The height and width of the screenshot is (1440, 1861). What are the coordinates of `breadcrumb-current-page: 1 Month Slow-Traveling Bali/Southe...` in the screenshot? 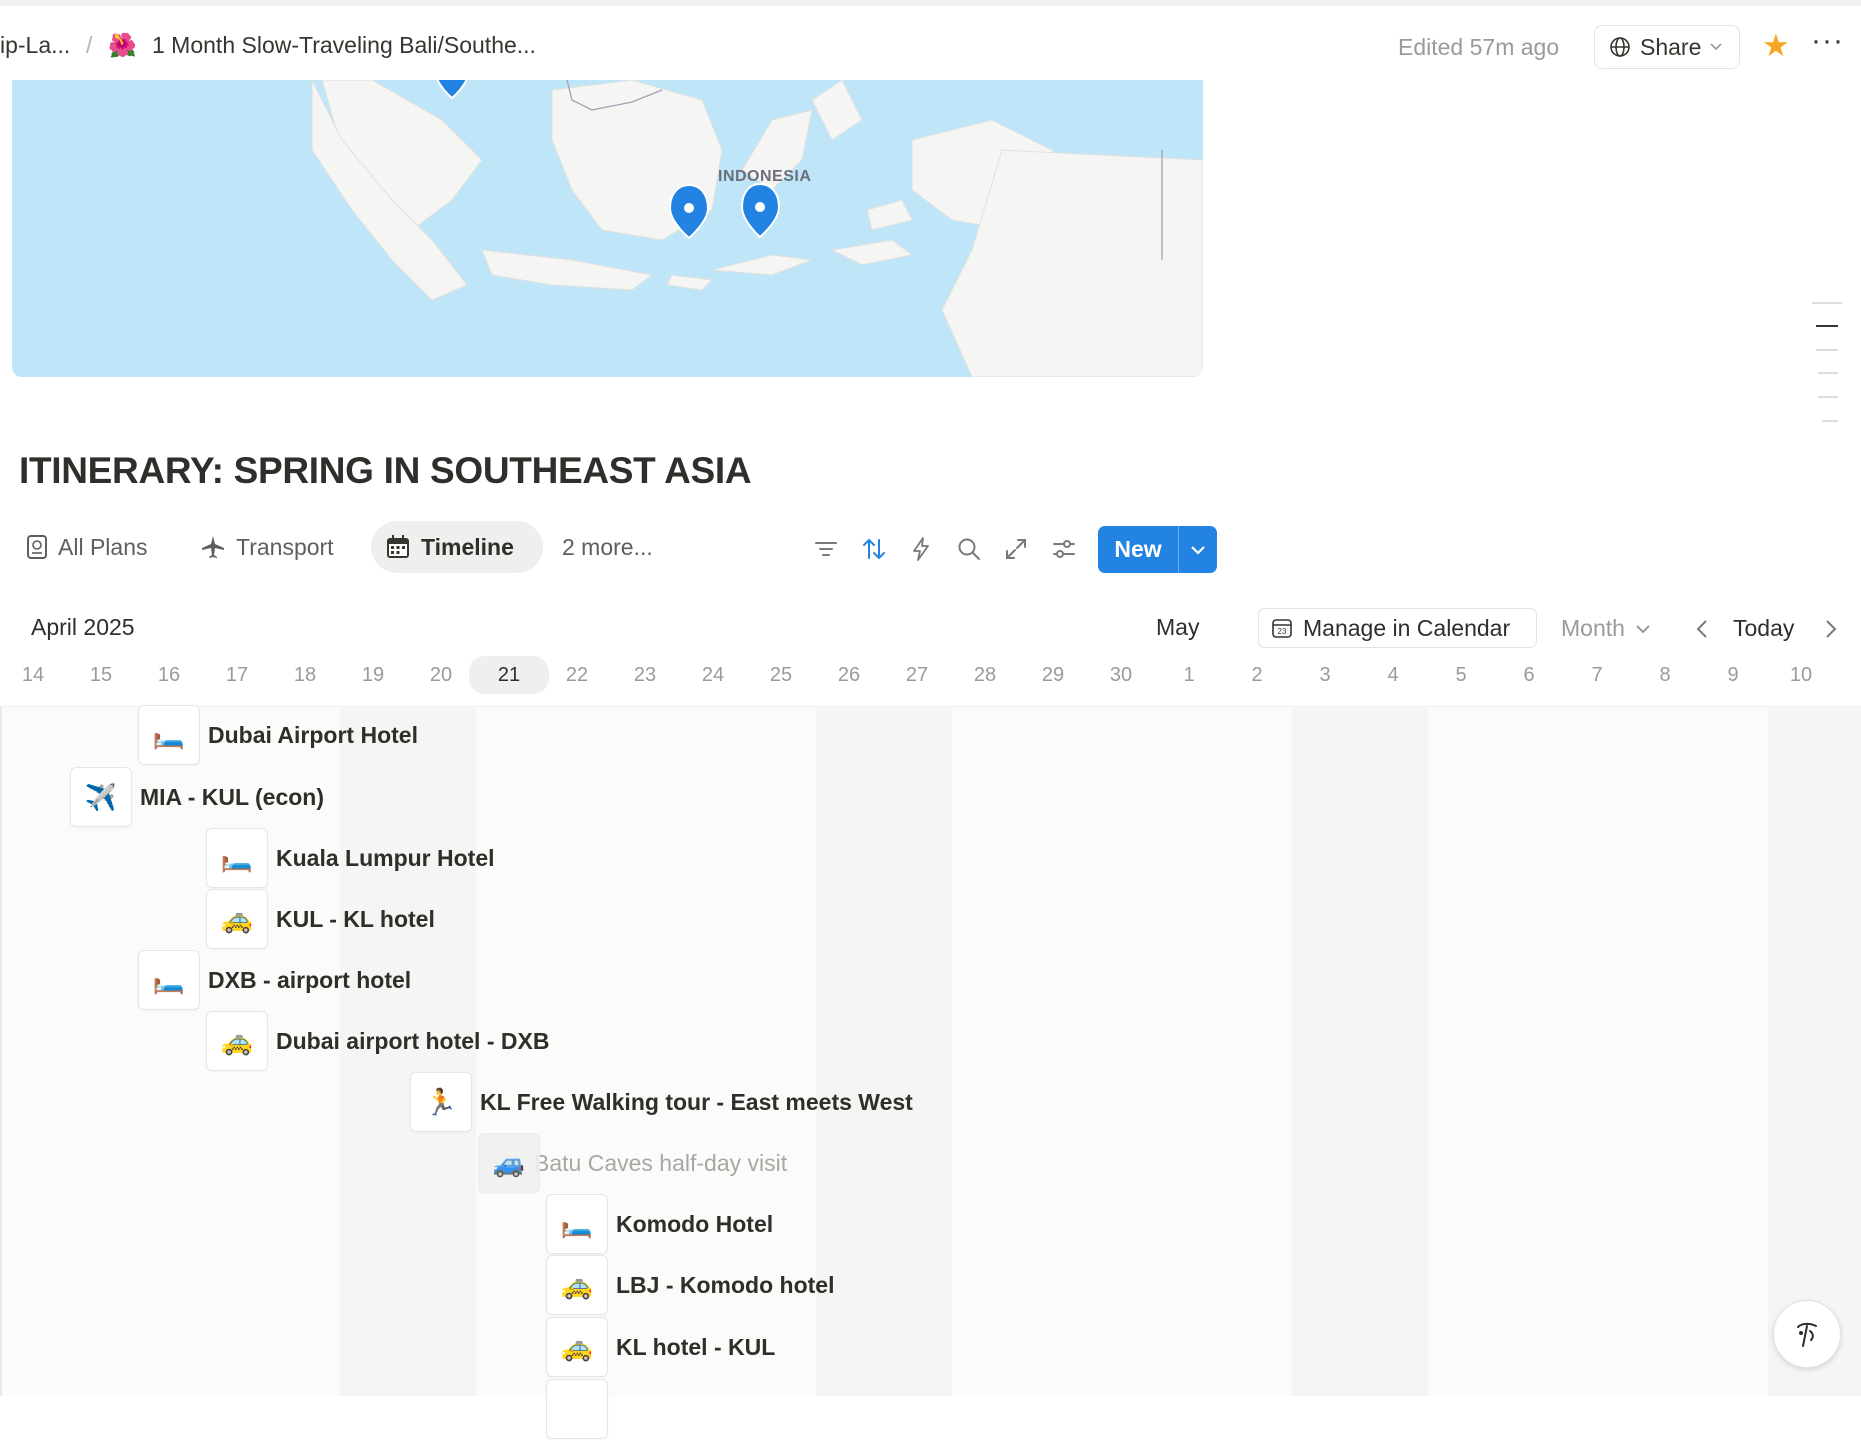 It's located at (344, 45).